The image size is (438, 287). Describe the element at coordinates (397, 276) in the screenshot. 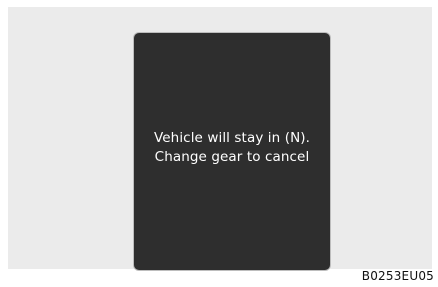

I see `figure-code: B0253EU05` at that location.